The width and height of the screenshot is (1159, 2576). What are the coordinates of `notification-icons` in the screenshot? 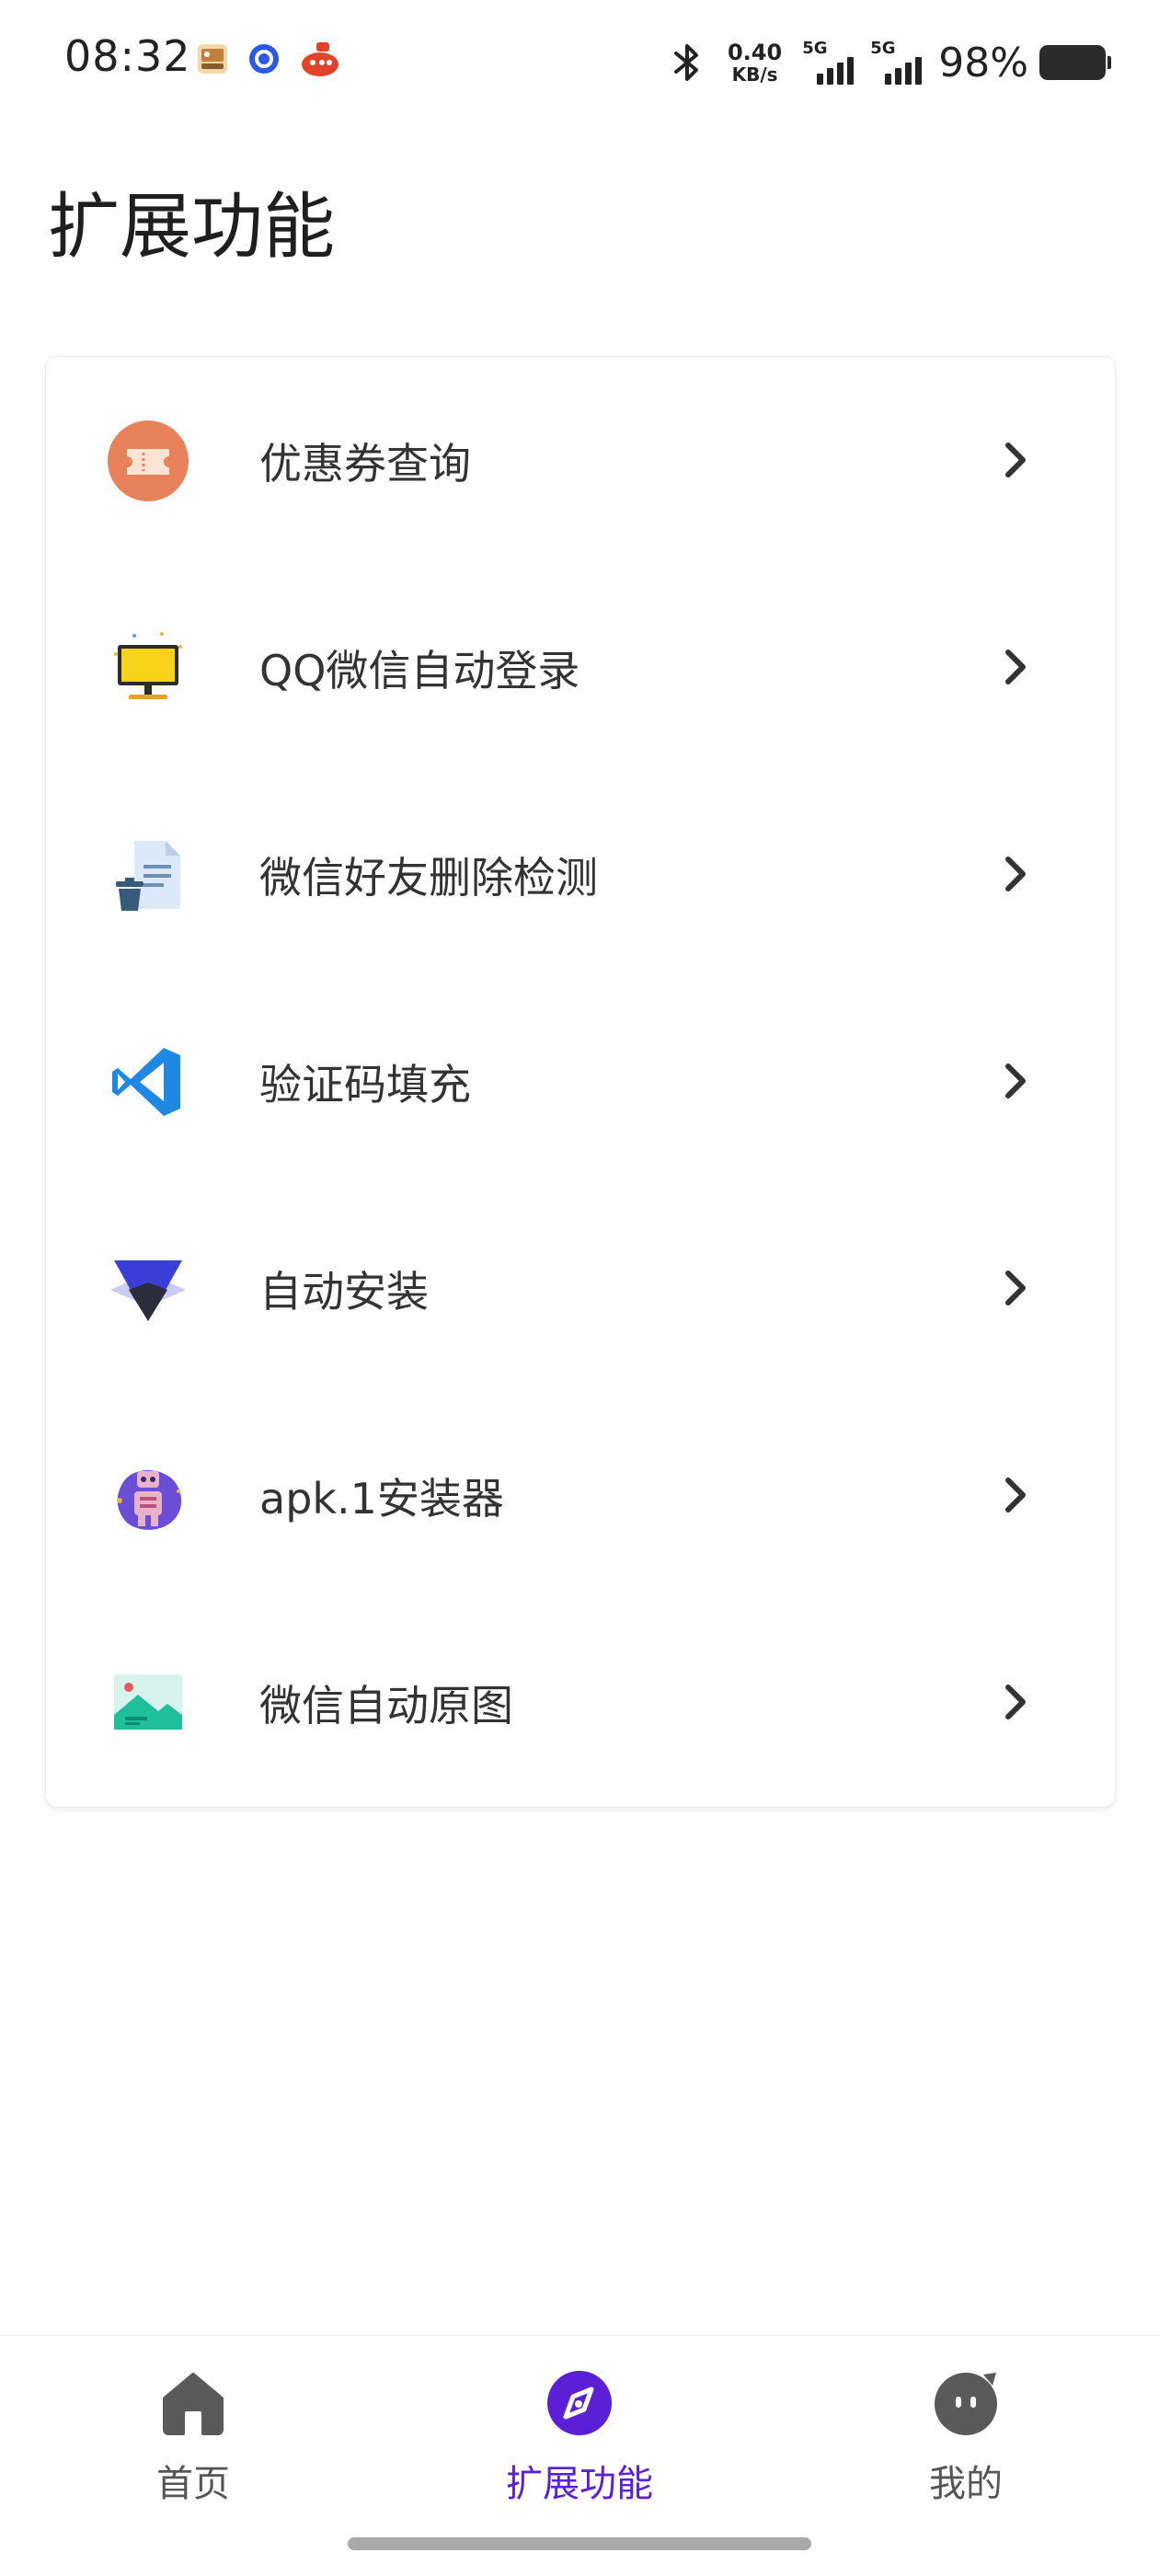 It's located at (268, 58).